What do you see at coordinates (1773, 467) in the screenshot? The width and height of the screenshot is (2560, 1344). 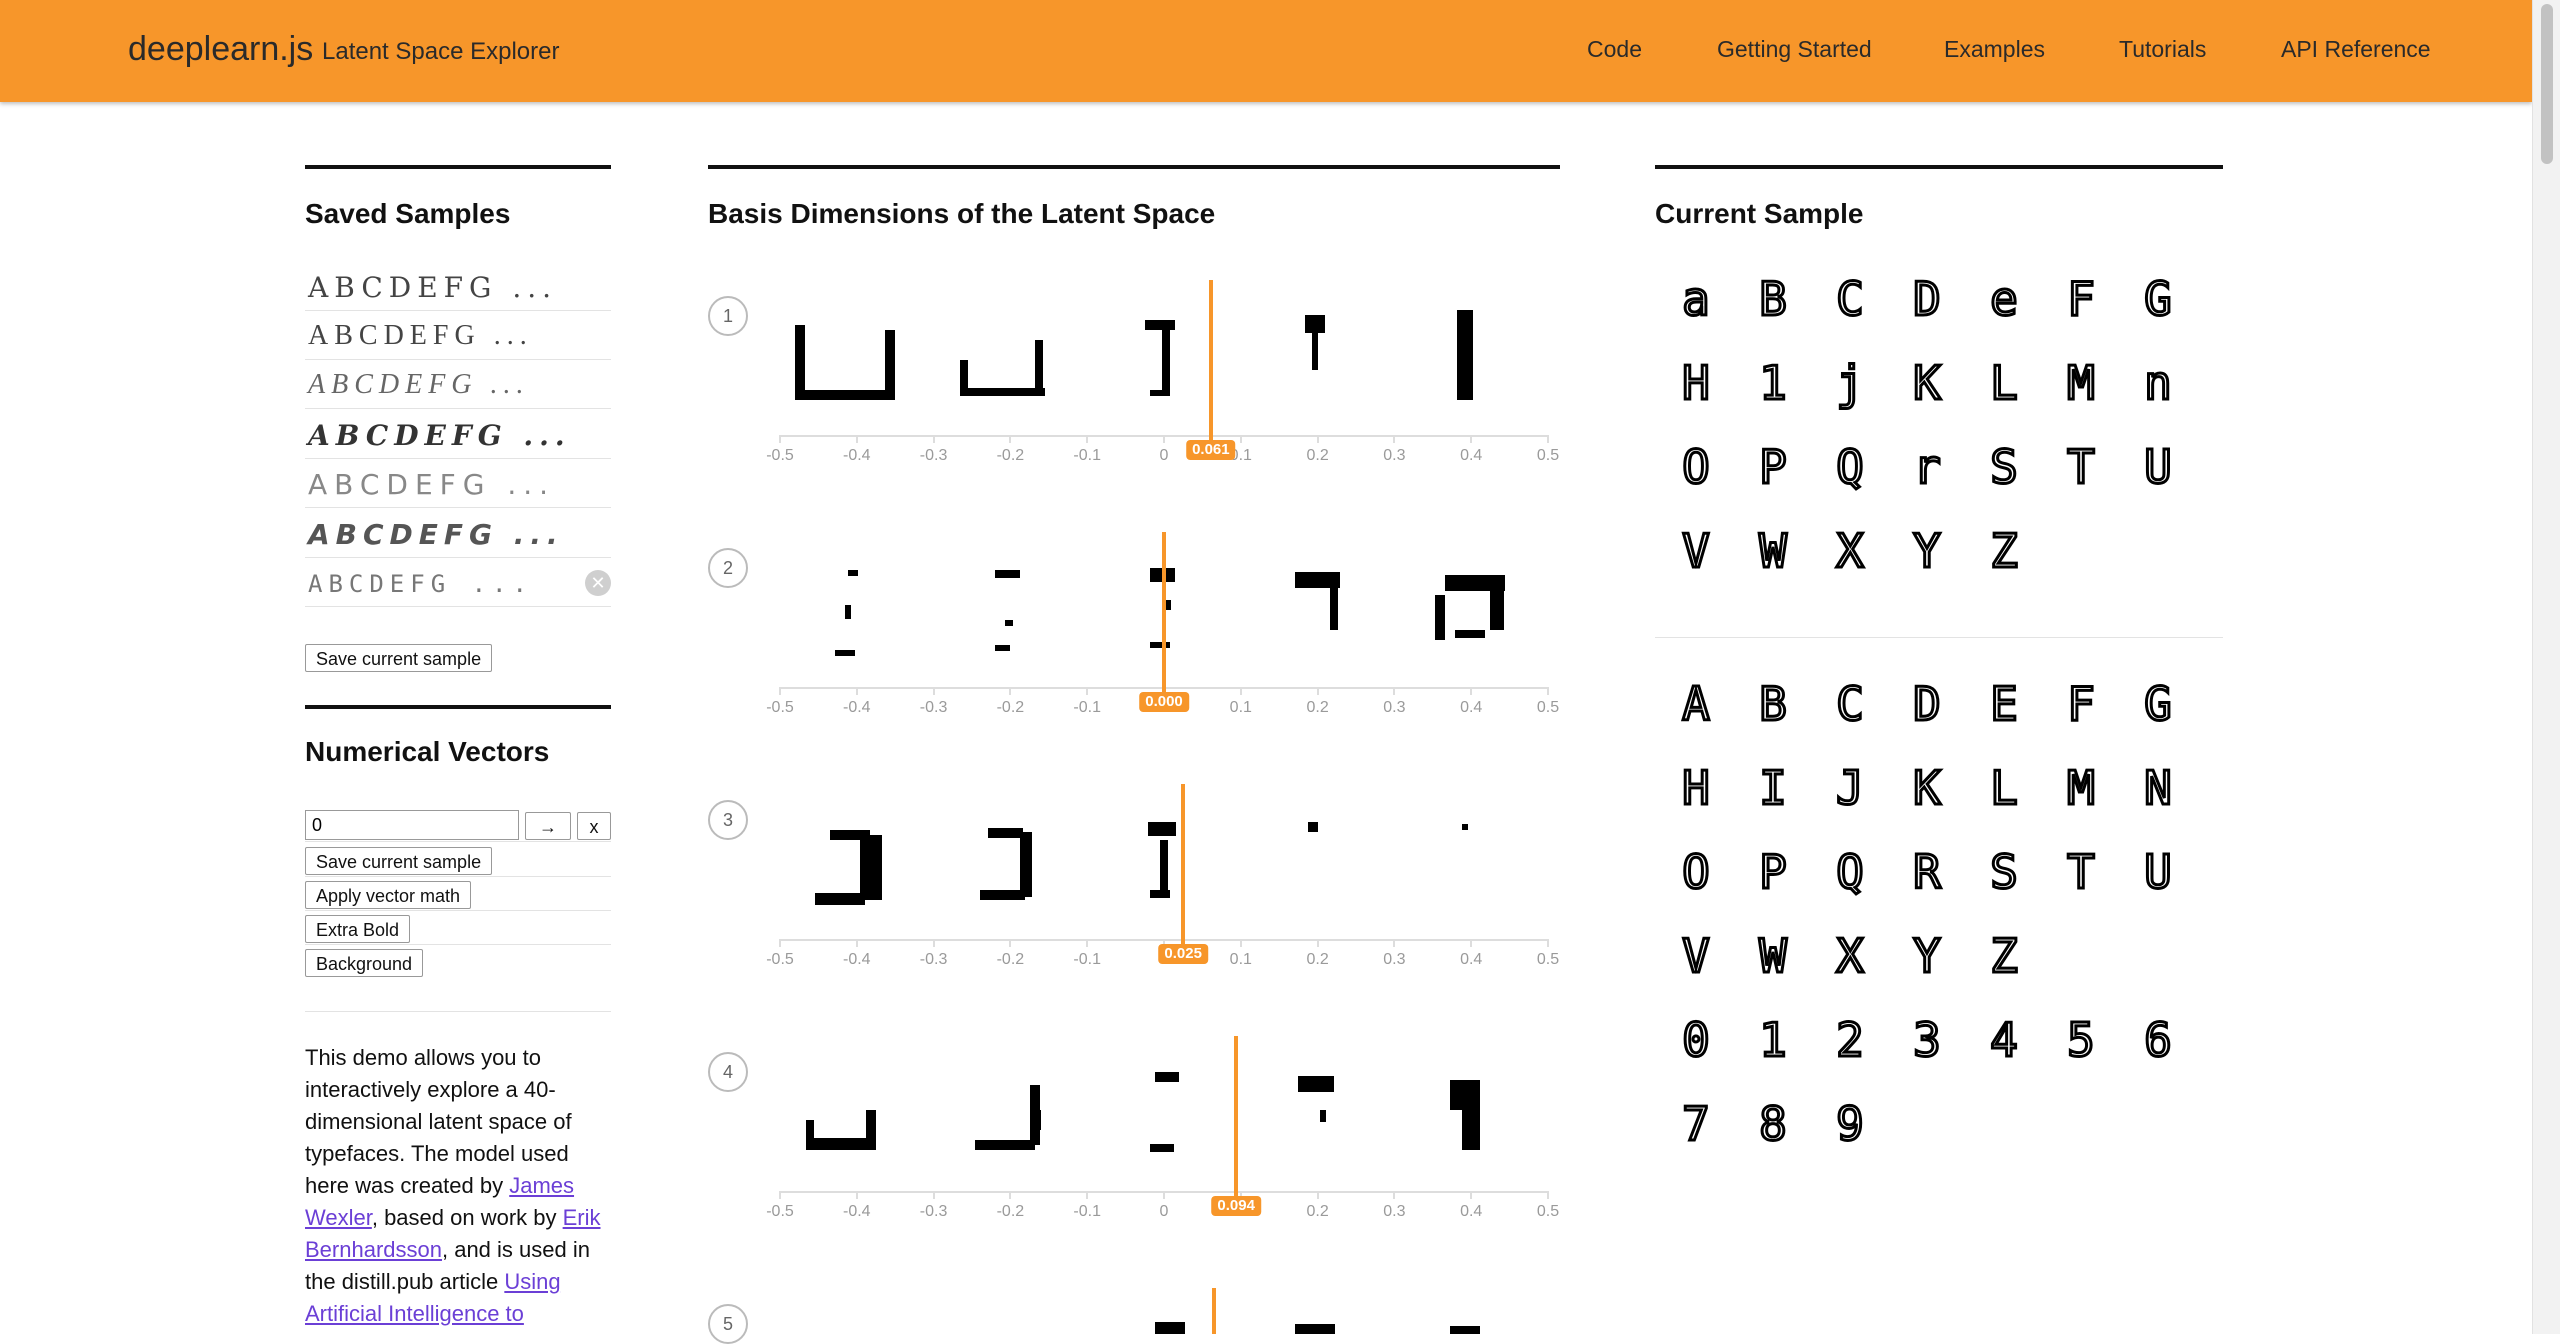 I see `current-sample-glyph: P` at bounding box center [1773, 467].